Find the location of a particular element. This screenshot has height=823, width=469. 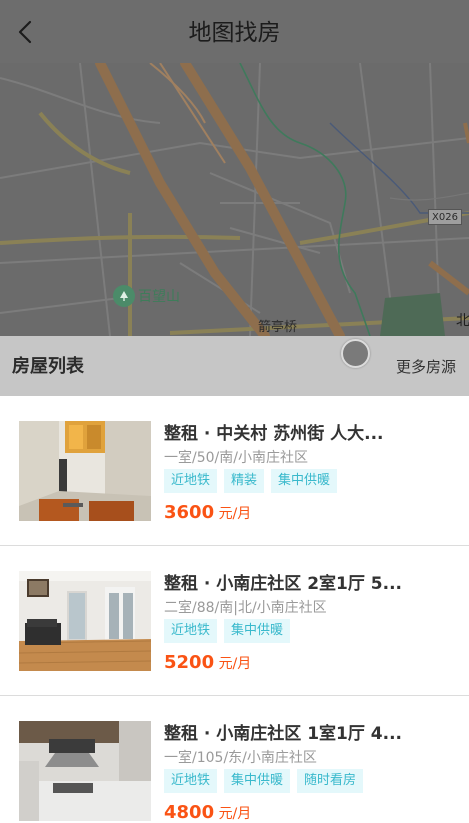

poi-marker: 百望山 is located at coordinates (146, 296).